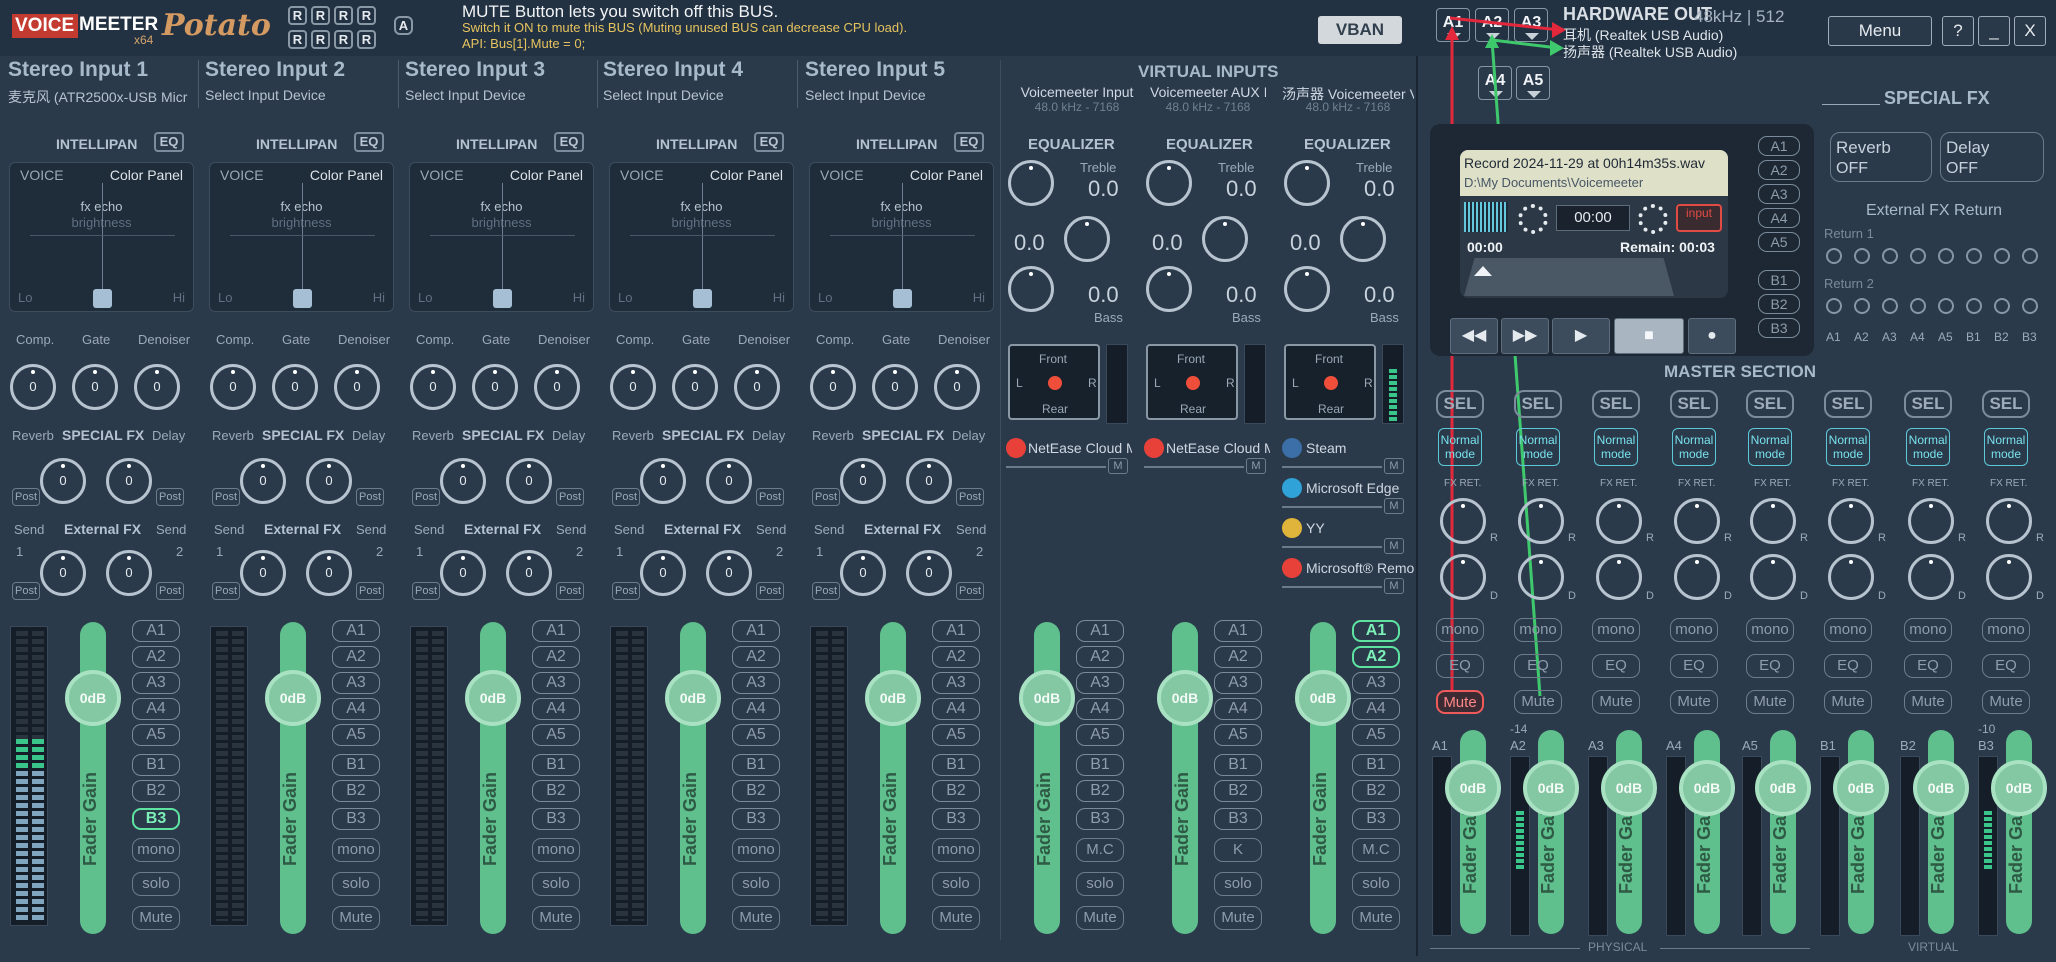 This screenshot has height=962, width=2056. What do you see at coordinates (346, 175) in the screenshot?
I see `pan-color-panel: Color Panel` at bounding box center [346, 175].